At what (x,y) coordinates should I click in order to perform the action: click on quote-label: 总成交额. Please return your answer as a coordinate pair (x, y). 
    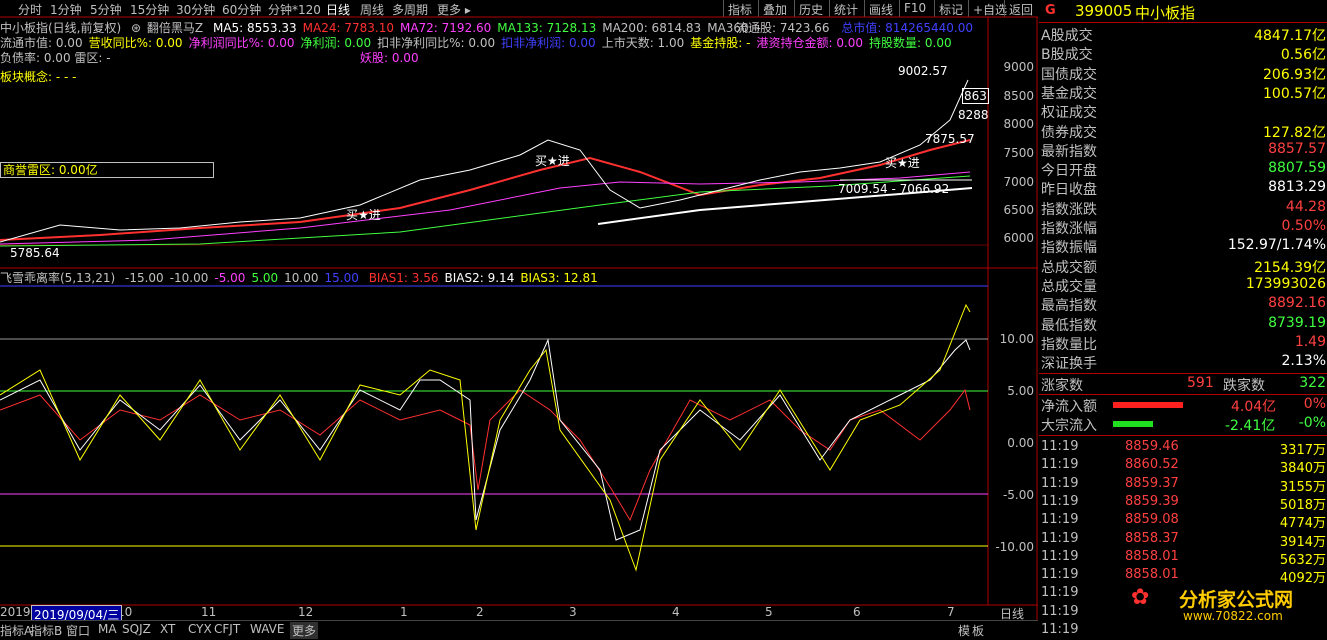
    Looking at the image, I should click on (1069, 267).